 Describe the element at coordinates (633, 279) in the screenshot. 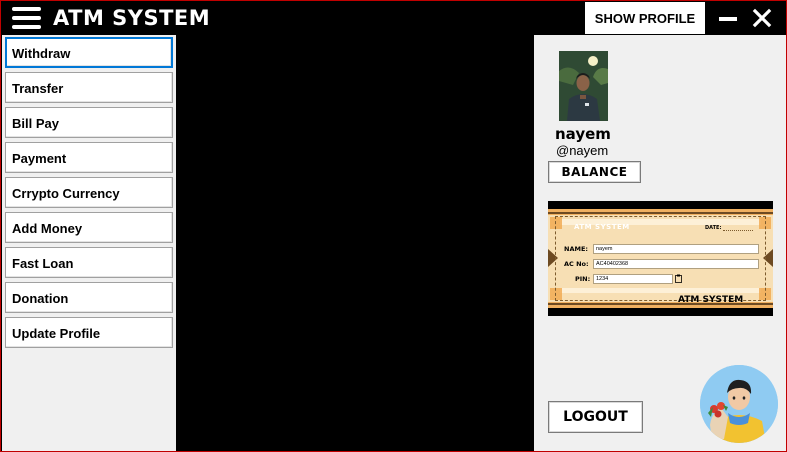

I see `card-pin-field: 1234` at that location.